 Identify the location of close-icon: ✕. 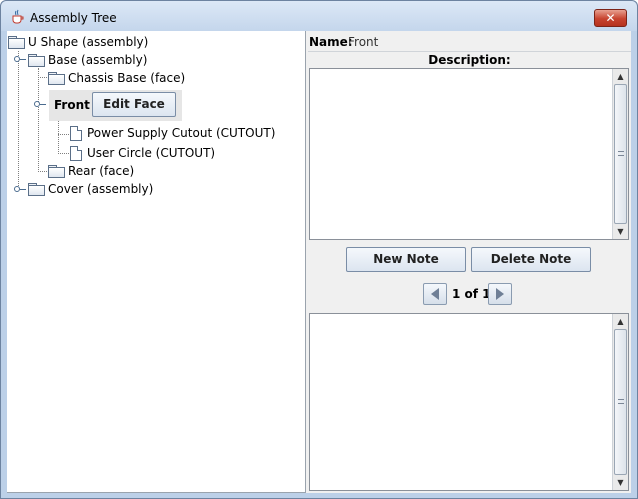
(610, 18).